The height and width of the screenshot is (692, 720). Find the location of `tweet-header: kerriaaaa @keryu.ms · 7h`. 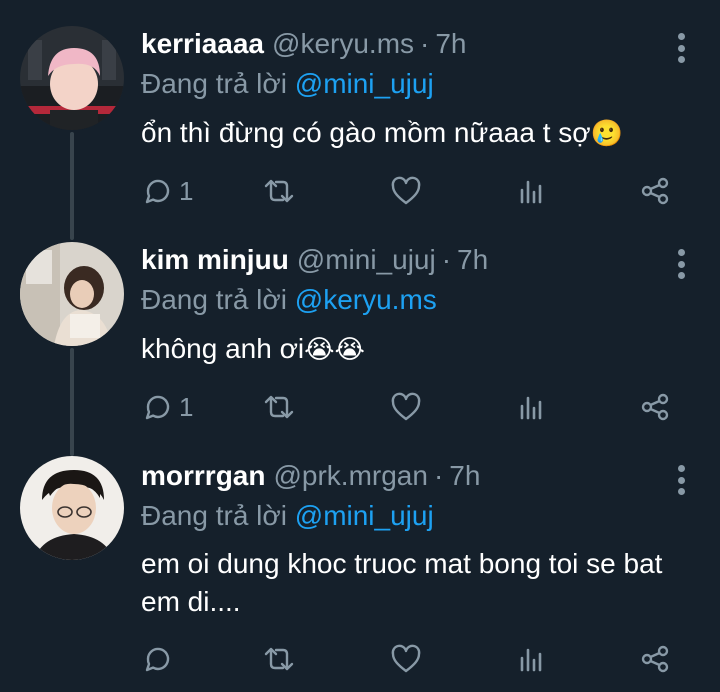

tweet-header: kerriaaaa @keryu.ms · 7h is located at coordinates (304, 45).